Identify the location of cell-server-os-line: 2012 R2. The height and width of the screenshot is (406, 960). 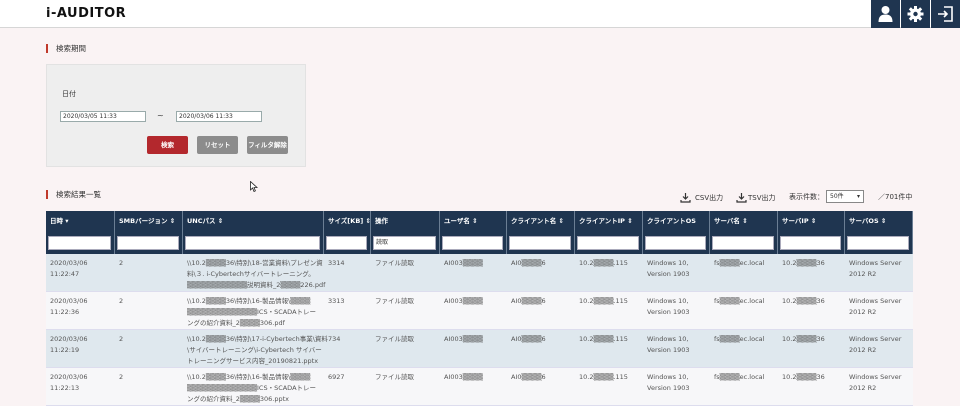
(863, 388).